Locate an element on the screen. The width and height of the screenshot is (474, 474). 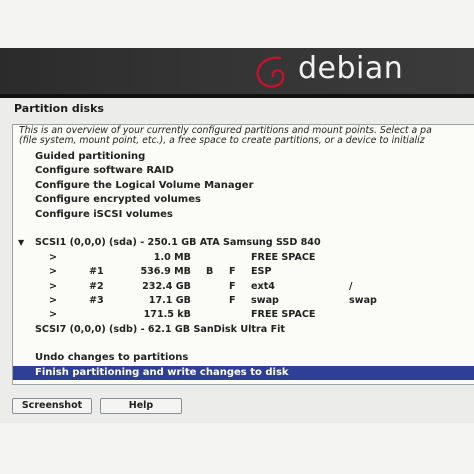
mount-point: swap is located at coordinates (363, 300).